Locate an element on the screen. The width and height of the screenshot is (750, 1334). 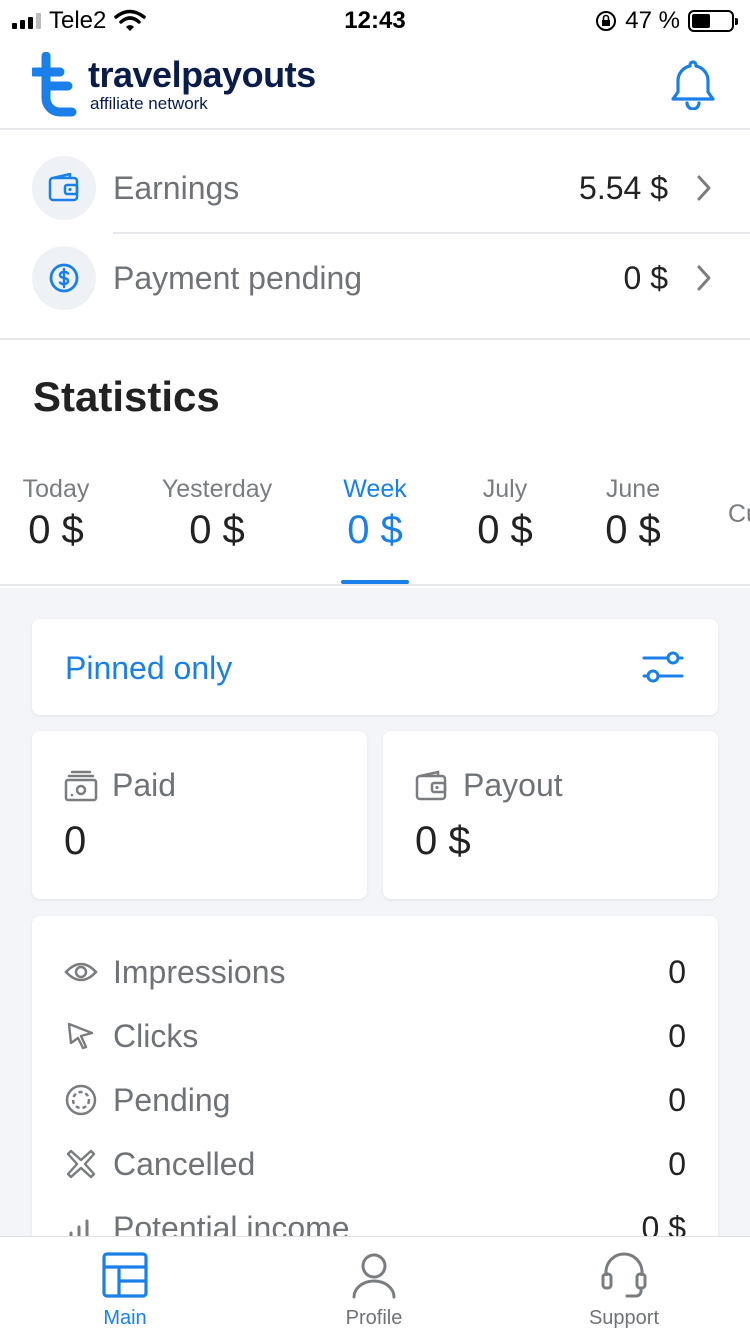
paid-card: Paid 0 is located at coordinates (199, 815).